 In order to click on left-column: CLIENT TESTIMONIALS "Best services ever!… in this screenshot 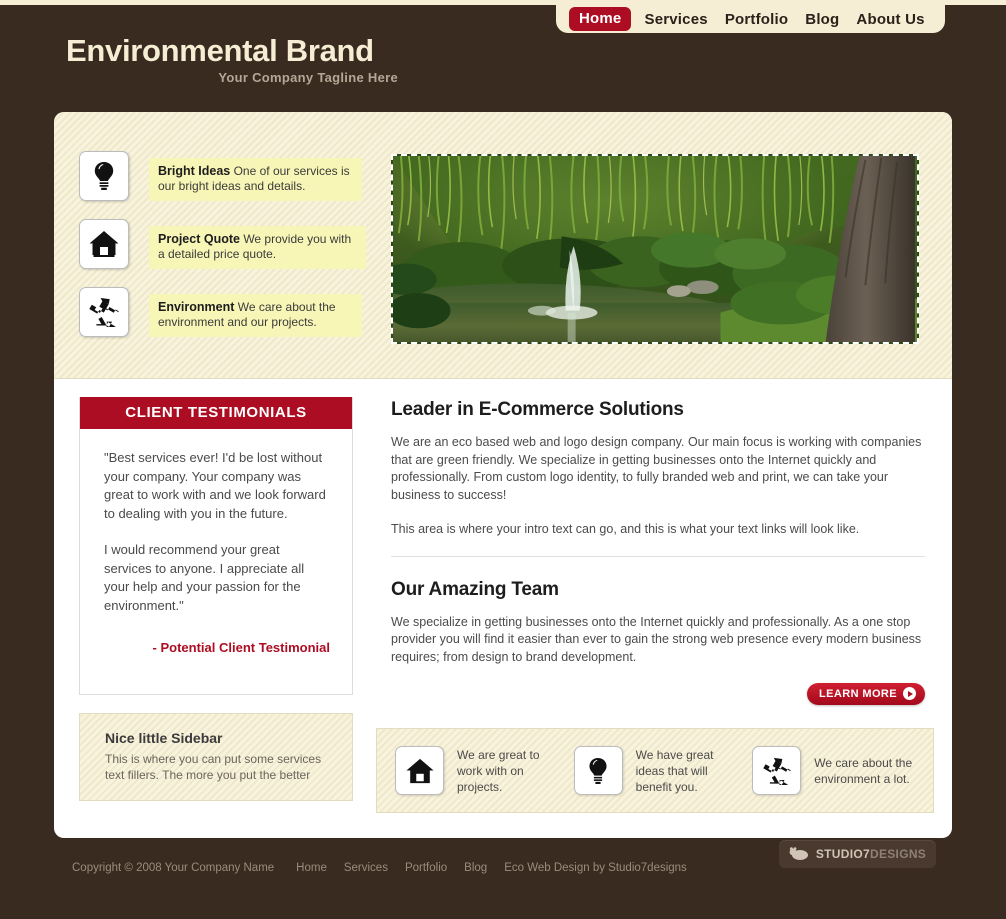, I will do `click(216, 599)`.